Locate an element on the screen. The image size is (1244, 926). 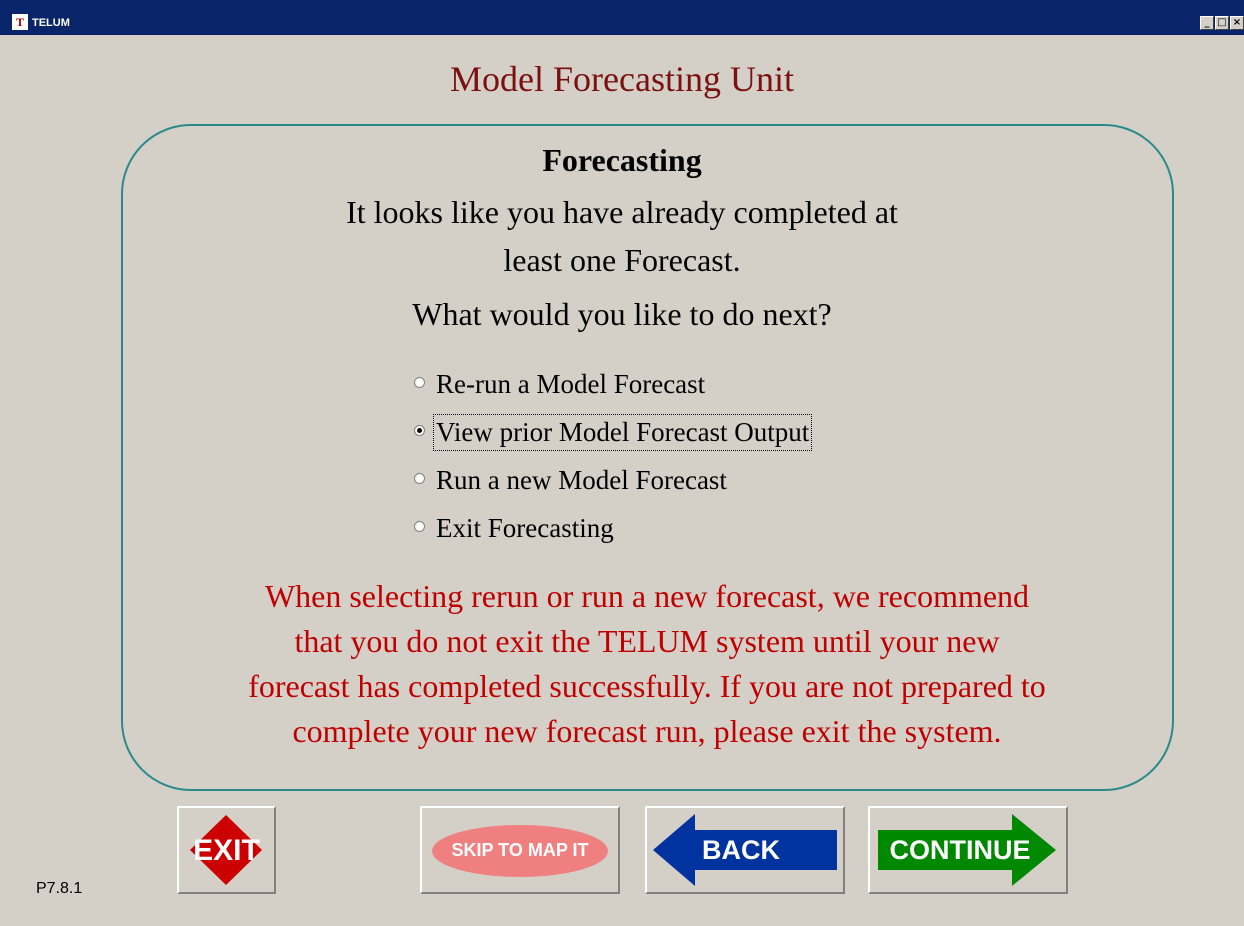
option-label: View prior Model Forecast Output is located at coordinates (622, 432).